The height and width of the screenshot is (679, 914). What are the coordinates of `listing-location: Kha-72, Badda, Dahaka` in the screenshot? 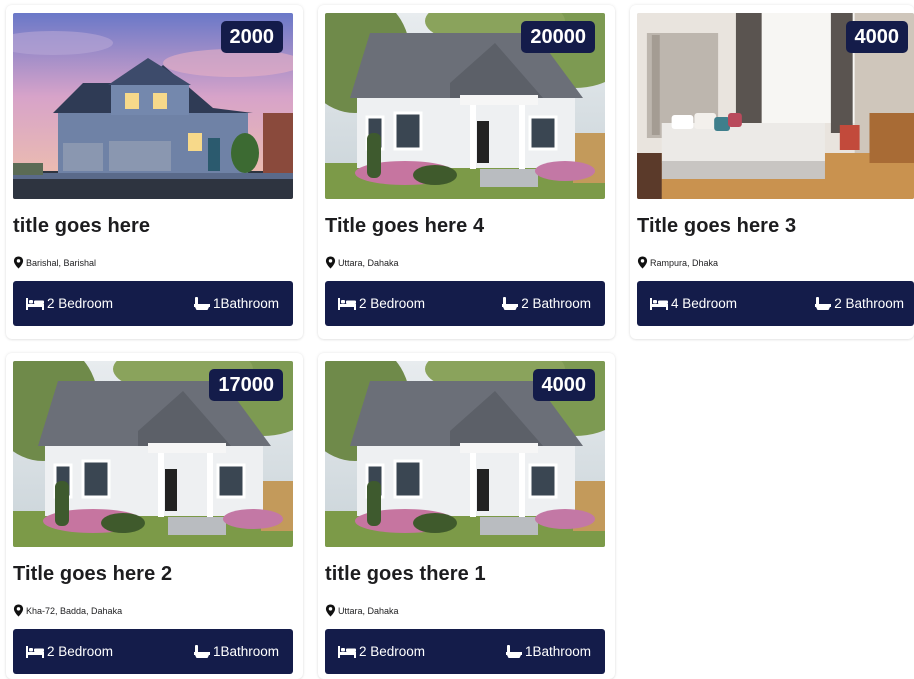 It's located at (67, 611).